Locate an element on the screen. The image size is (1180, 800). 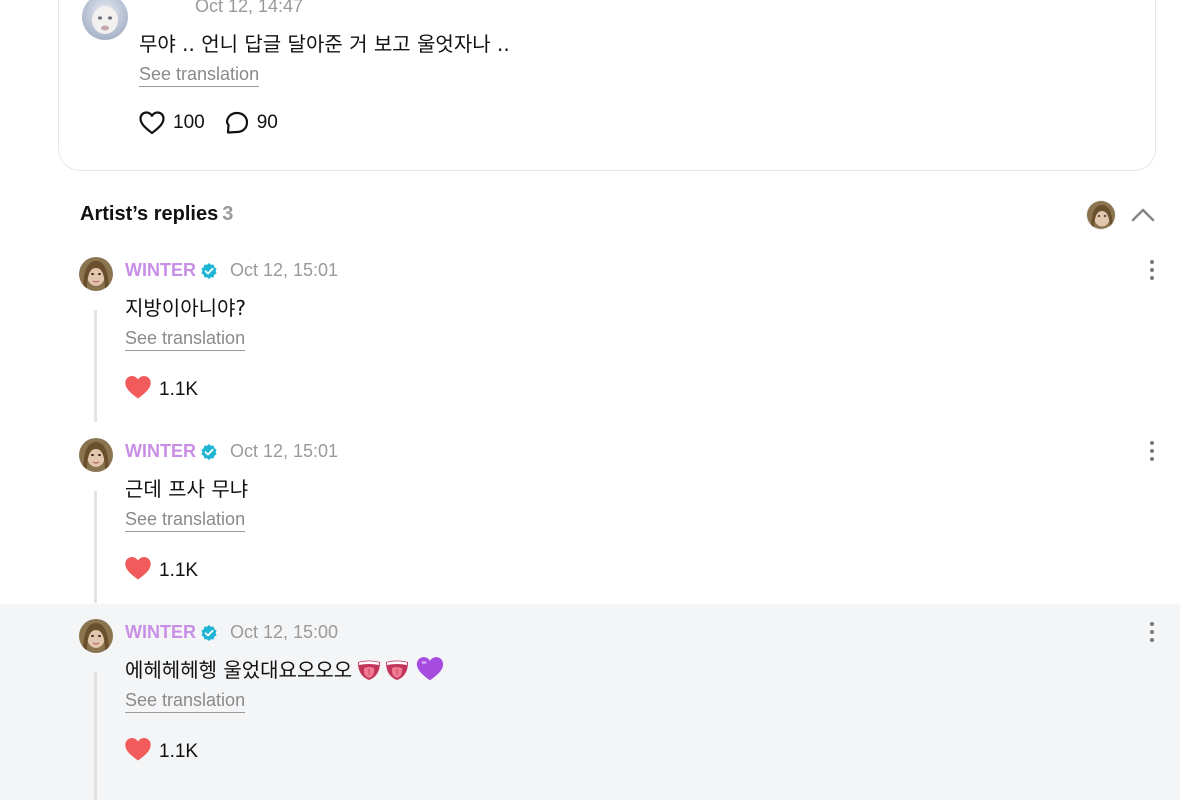
purple-heart-emoji is located at coordinates (430, 668).